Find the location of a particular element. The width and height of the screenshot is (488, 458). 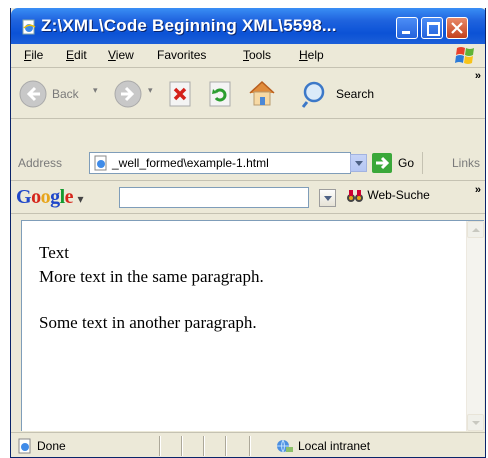

menu-favorites: Favorites is located at coordinates (181, 55).